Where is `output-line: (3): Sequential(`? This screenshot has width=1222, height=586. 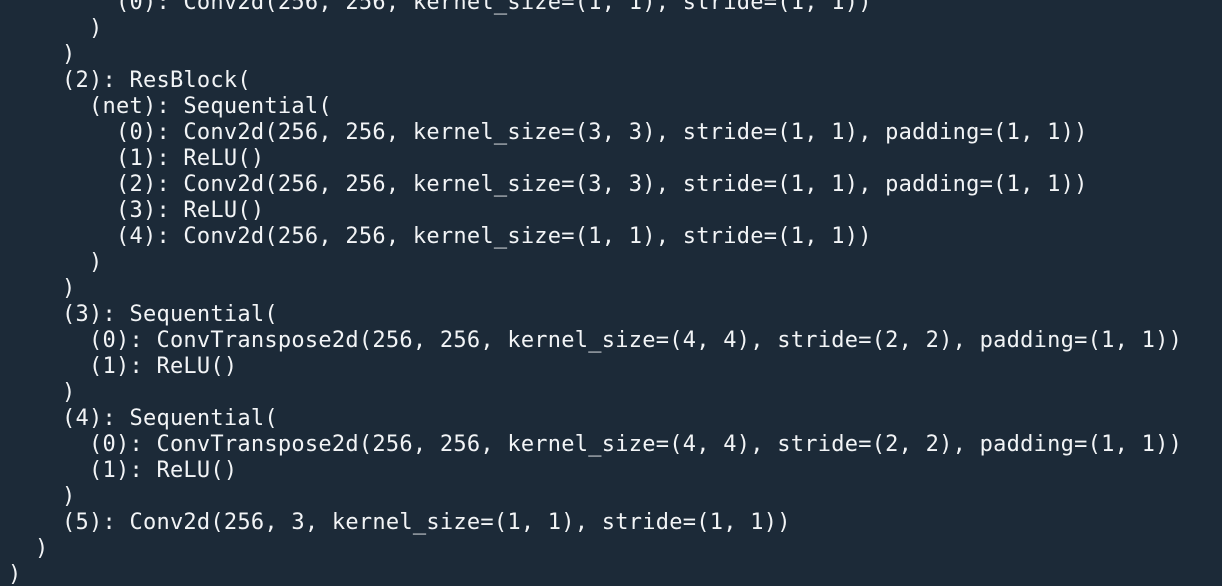
output-line: (3): Sequential( is located at coordinates (143, 314).